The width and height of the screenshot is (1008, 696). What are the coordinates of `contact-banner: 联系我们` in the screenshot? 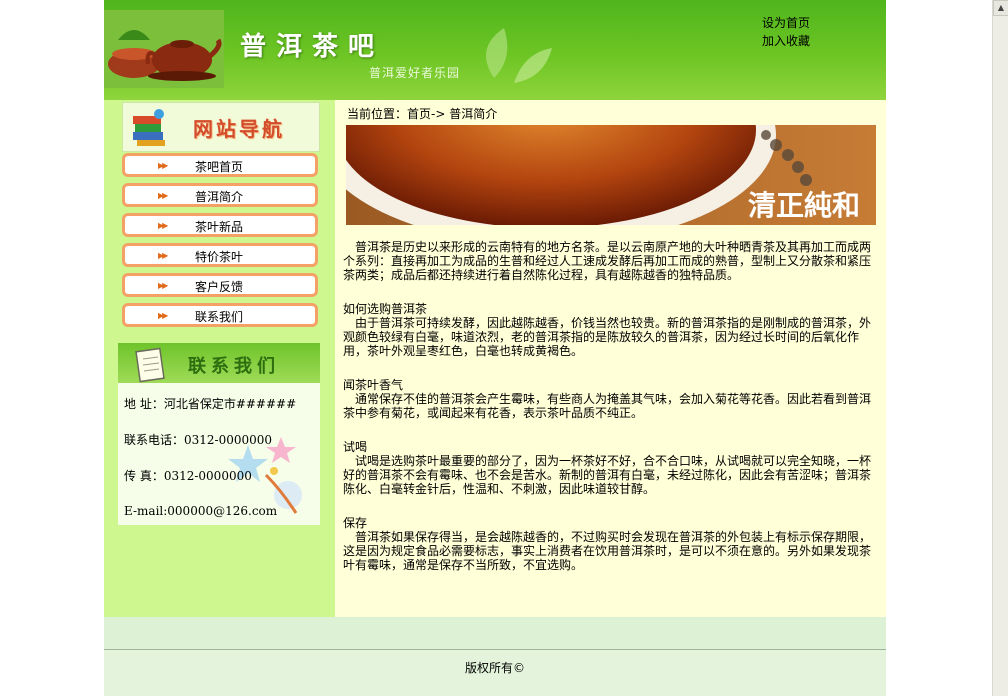 It's located at (219, 363).